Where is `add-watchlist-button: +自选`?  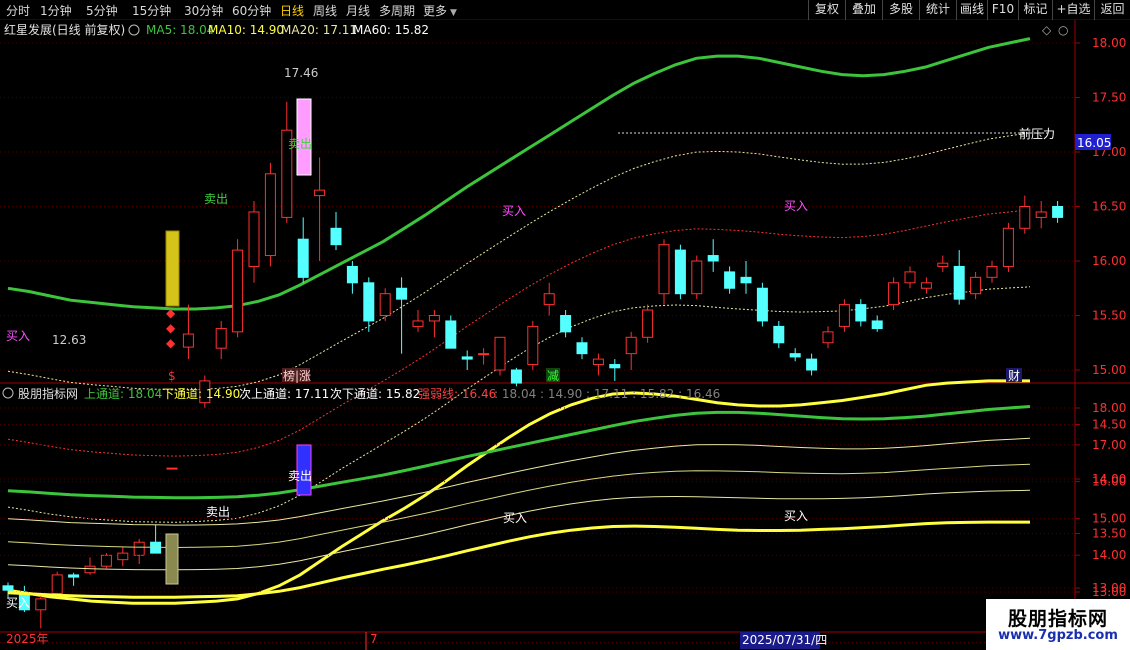 add-watchlist-button: +自选 is located at coordinates (1073, 10).